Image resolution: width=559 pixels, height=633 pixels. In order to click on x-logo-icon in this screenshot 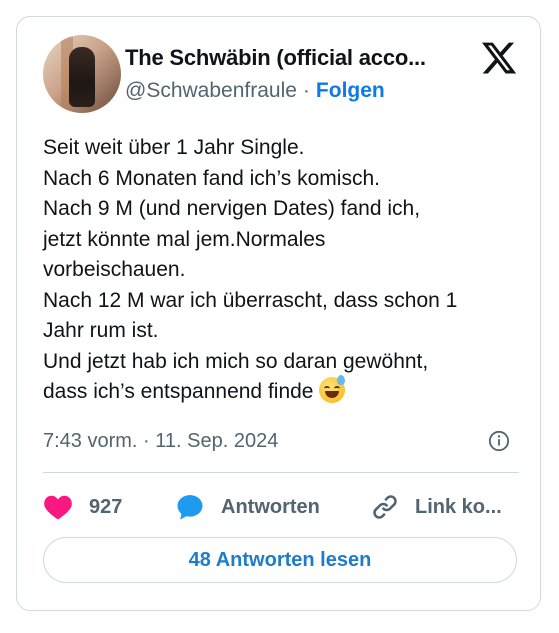, I will do `click(499, 58)`.